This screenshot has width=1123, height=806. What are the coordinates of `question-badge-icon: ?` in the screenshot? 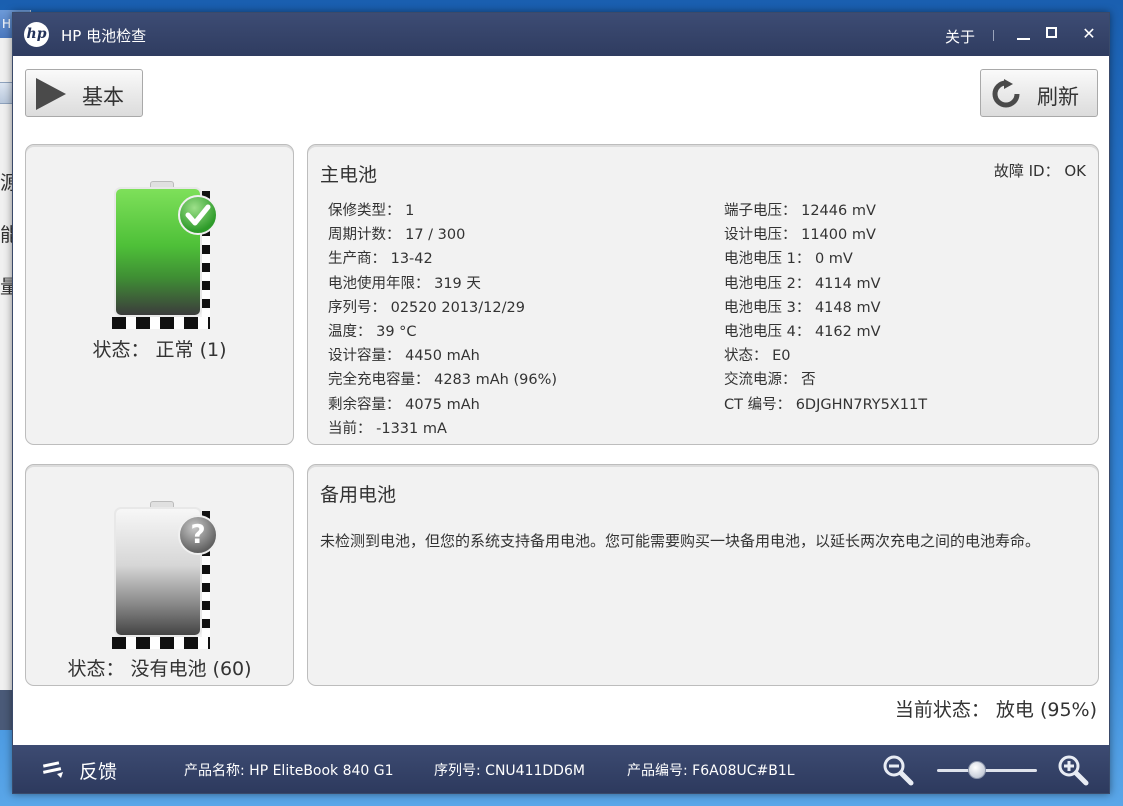 It's located at (198, 535).